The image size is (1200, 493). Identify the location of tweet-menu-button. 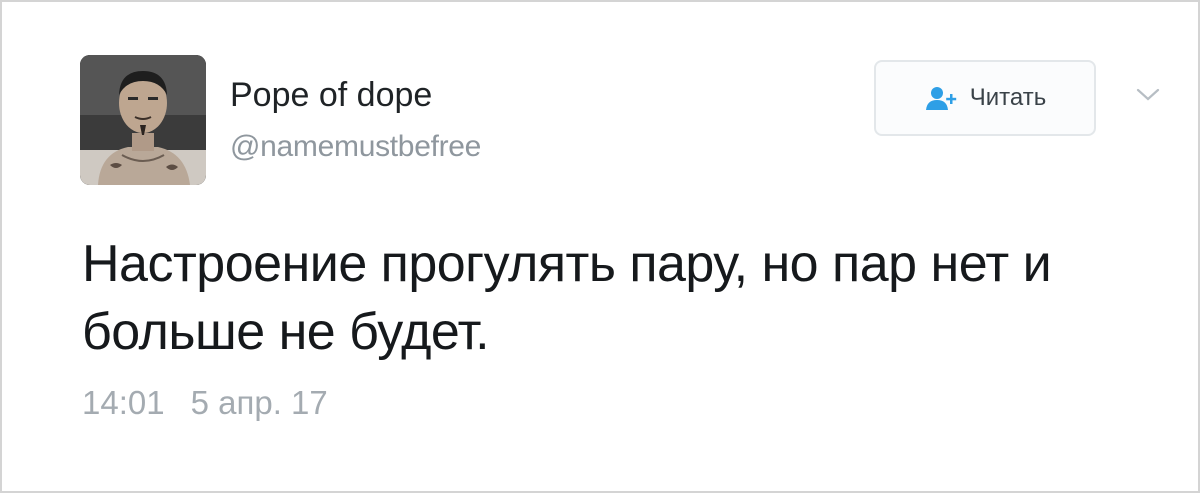
(1148, 95).